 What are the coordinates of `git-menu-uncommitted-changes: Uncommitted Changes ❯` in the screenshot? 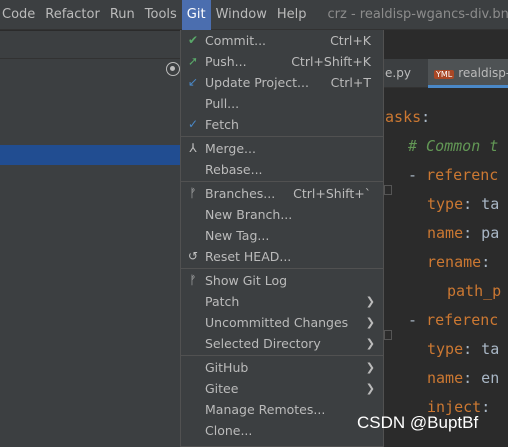 It's located at (282, 322).